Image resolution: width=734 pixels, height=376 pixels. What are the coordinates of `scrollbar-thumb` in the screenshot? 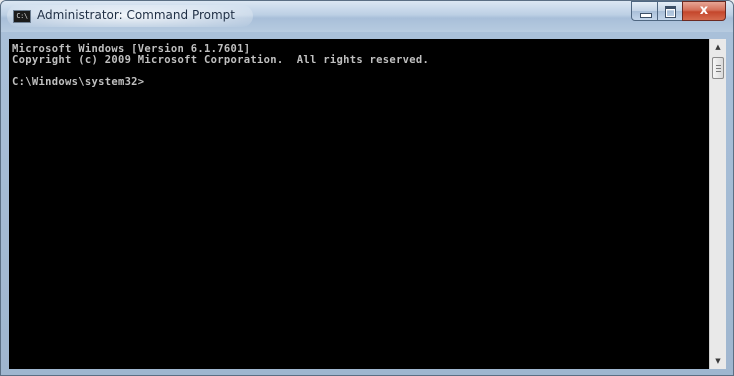 It's located at (718, 68).